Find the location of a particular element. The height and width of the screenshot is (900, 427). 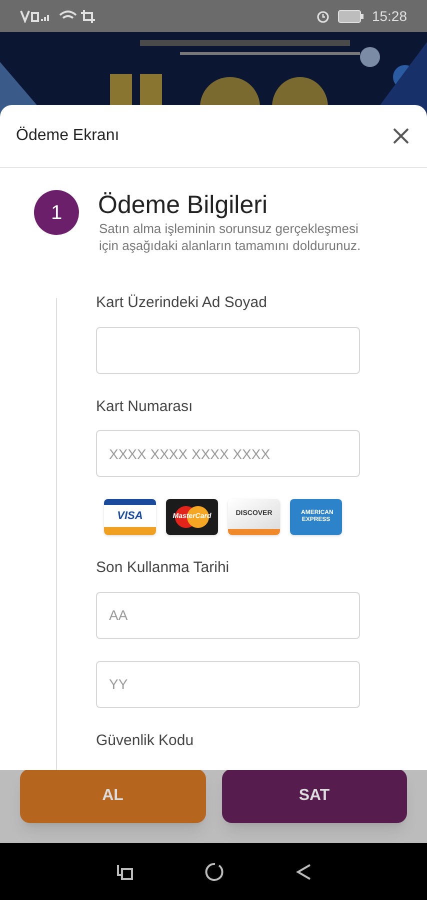

field-label: Kart Numarası is located at coordinates (145, 406).